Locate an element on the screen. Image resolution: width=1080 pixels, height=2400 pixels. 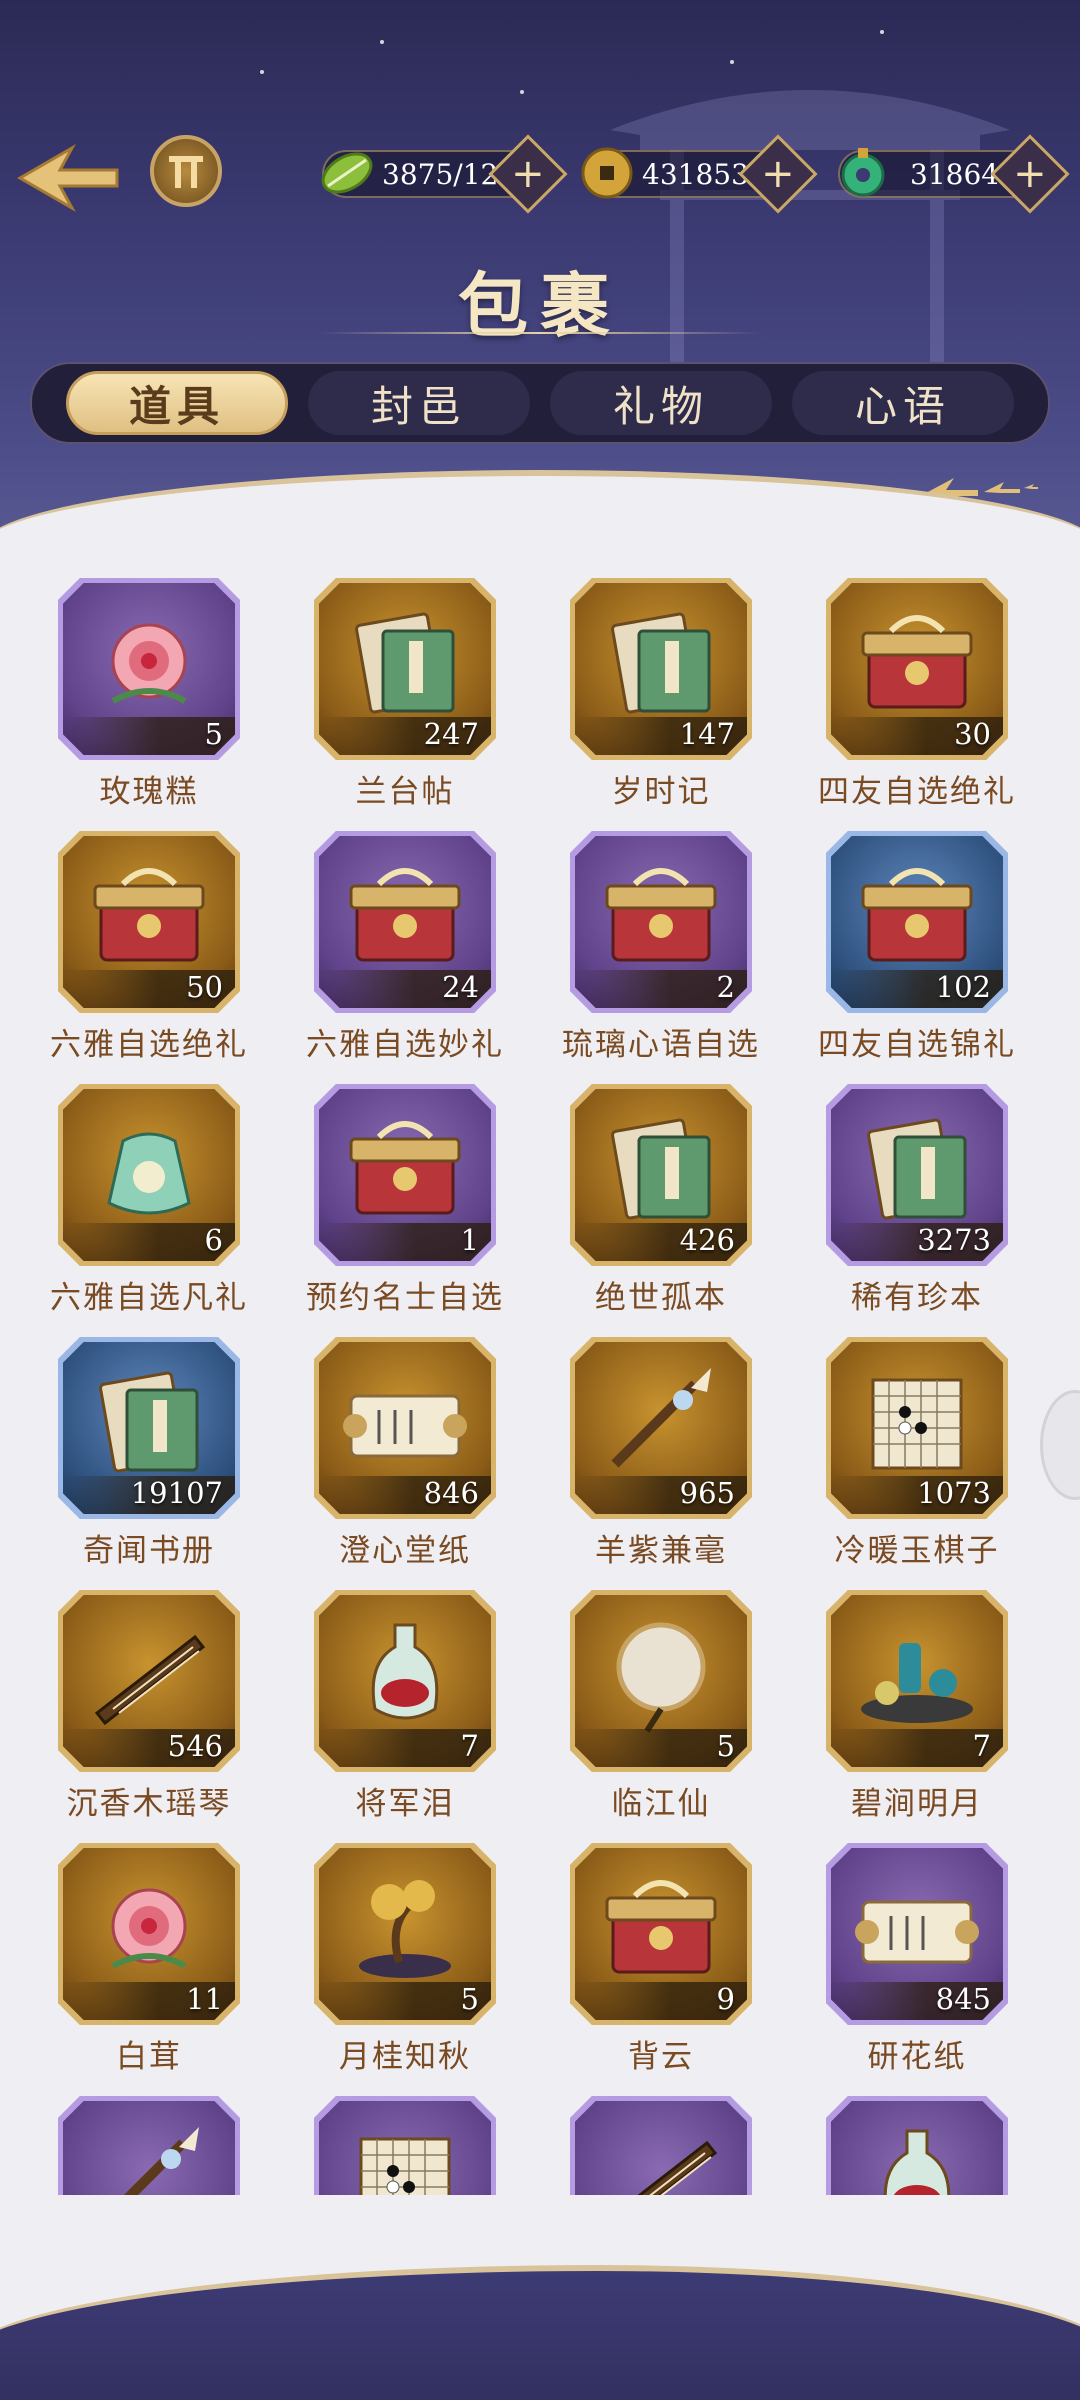
item-card-inner: 9 is located at coordinates (661, 1934).